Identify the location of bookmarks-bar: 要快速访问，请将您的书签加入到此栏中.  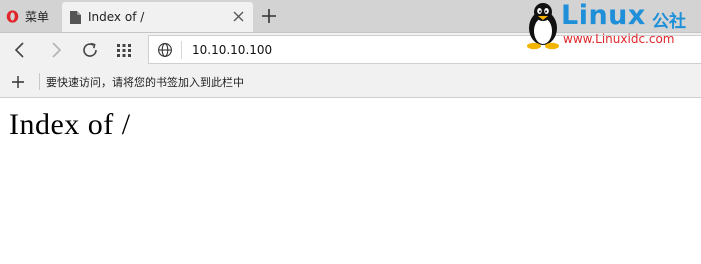
(350, 82).